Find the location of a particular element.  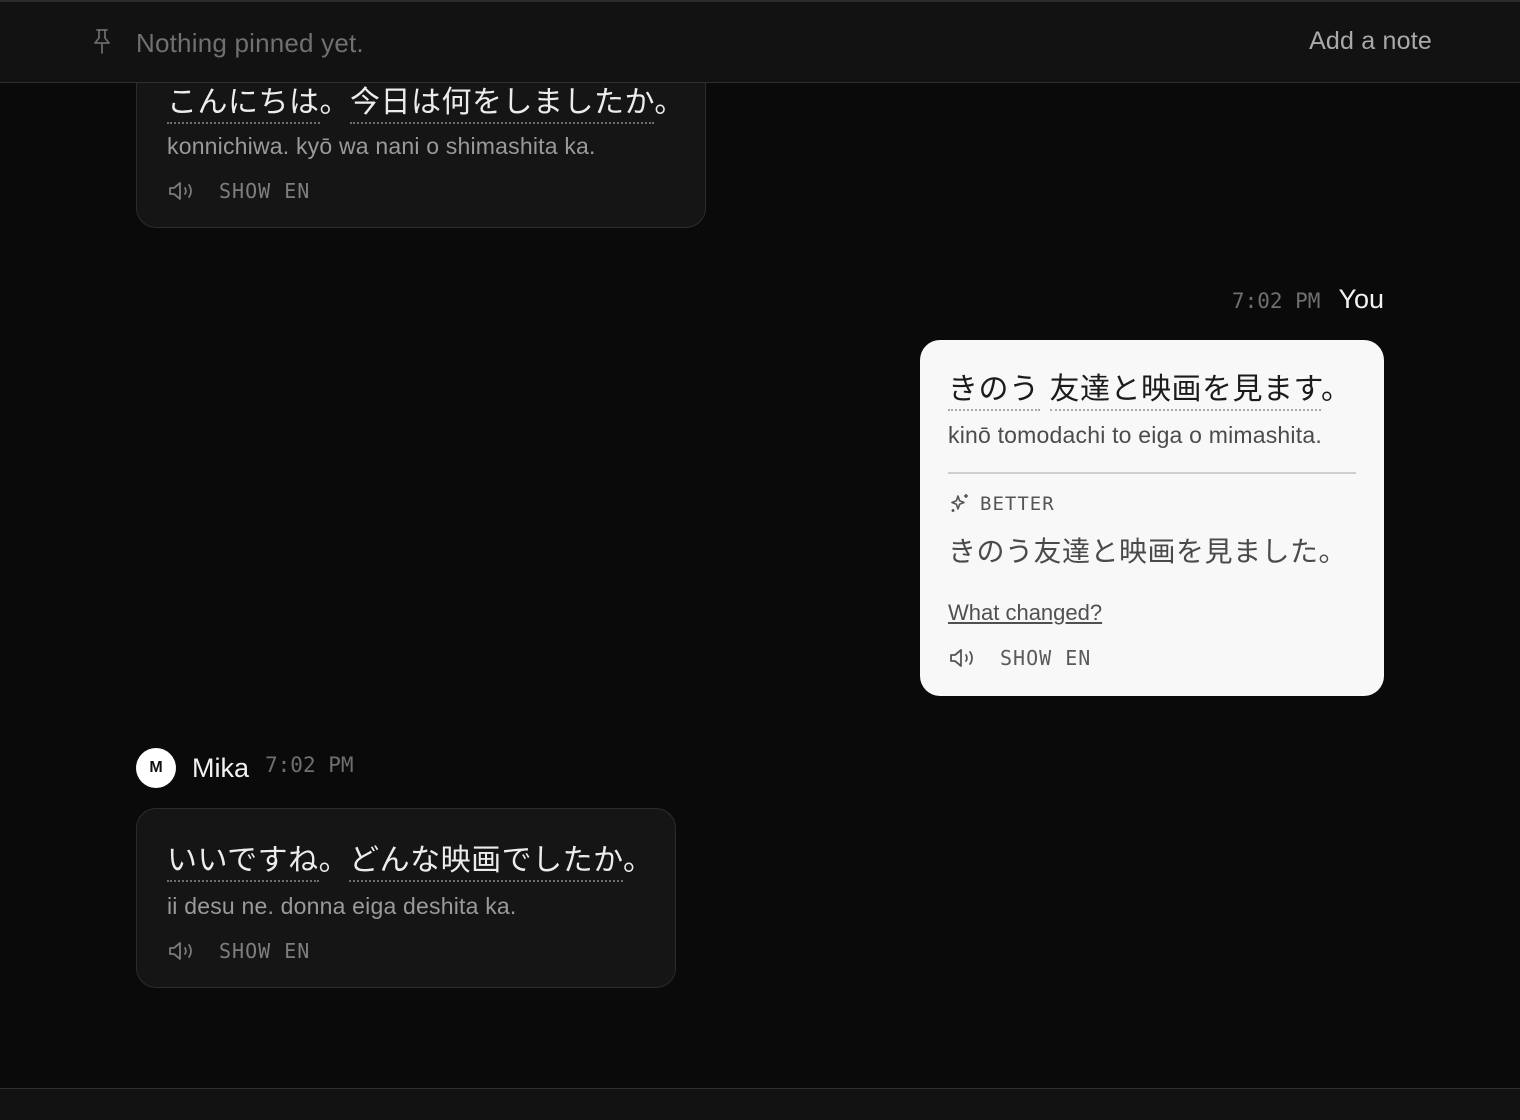

better-label: BETTER is located at coordinates (1017, 504).